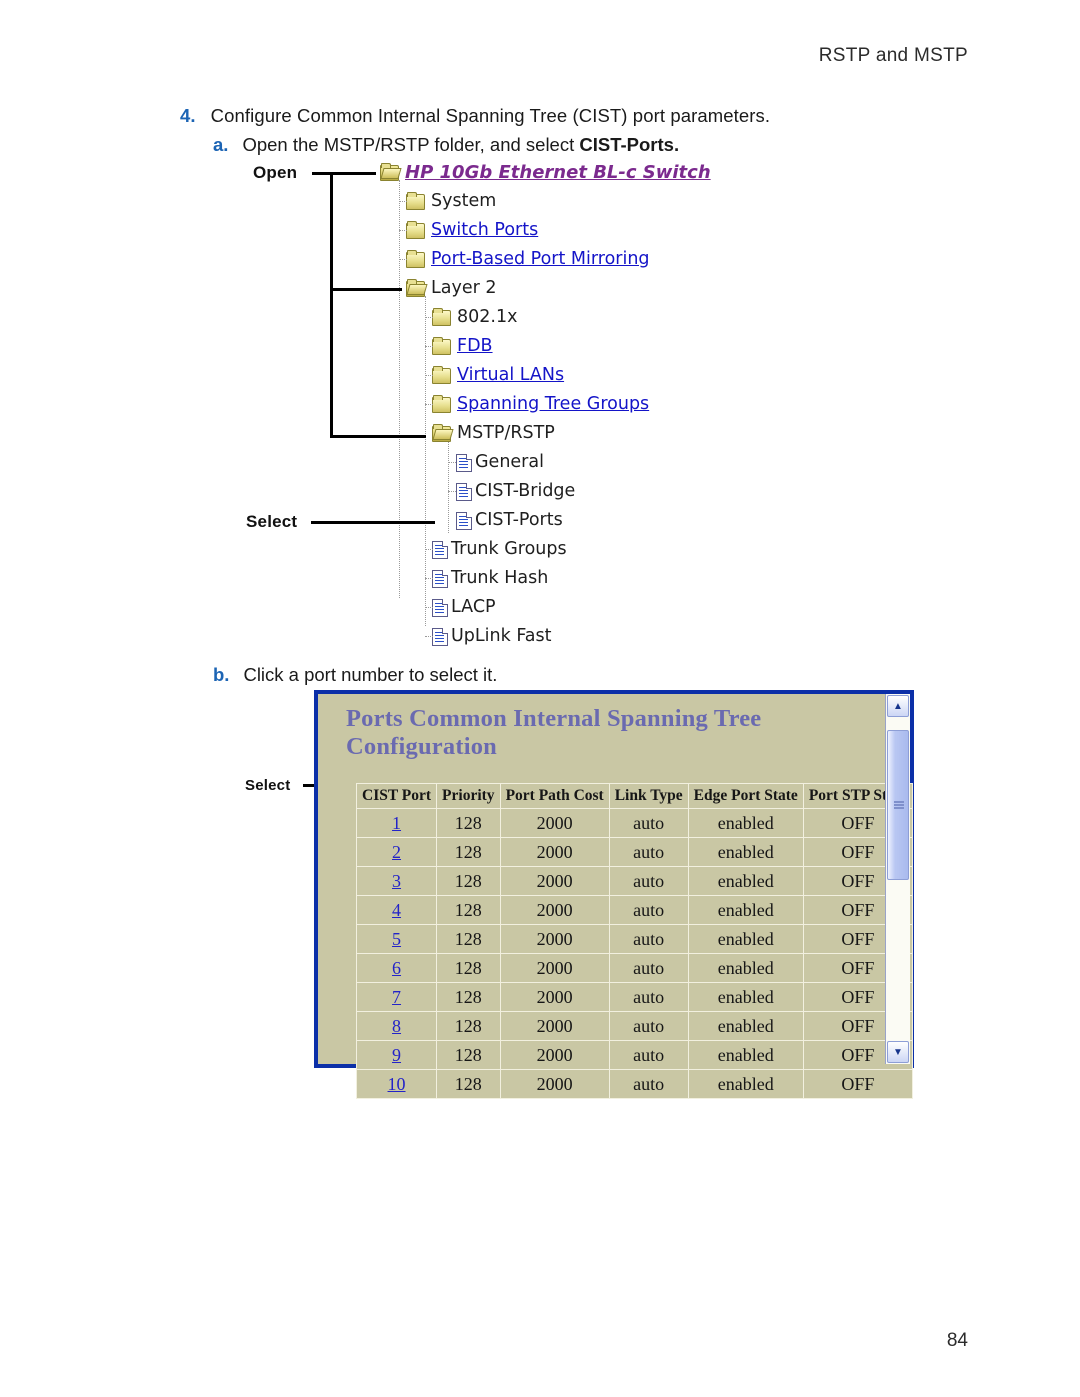 The height and width of the screenshot is (1397, 1080). I want to click on vertical-scrollbar: ▲ ▼, so click(897, 879).